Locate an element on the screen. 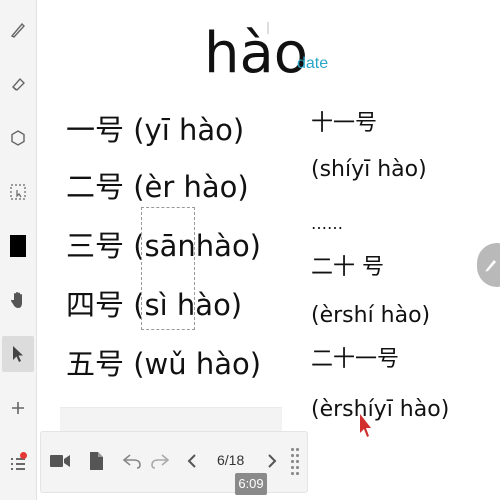 The width and height of the screenshot is (500, 500). video-button is located at coordinates (60, 461).